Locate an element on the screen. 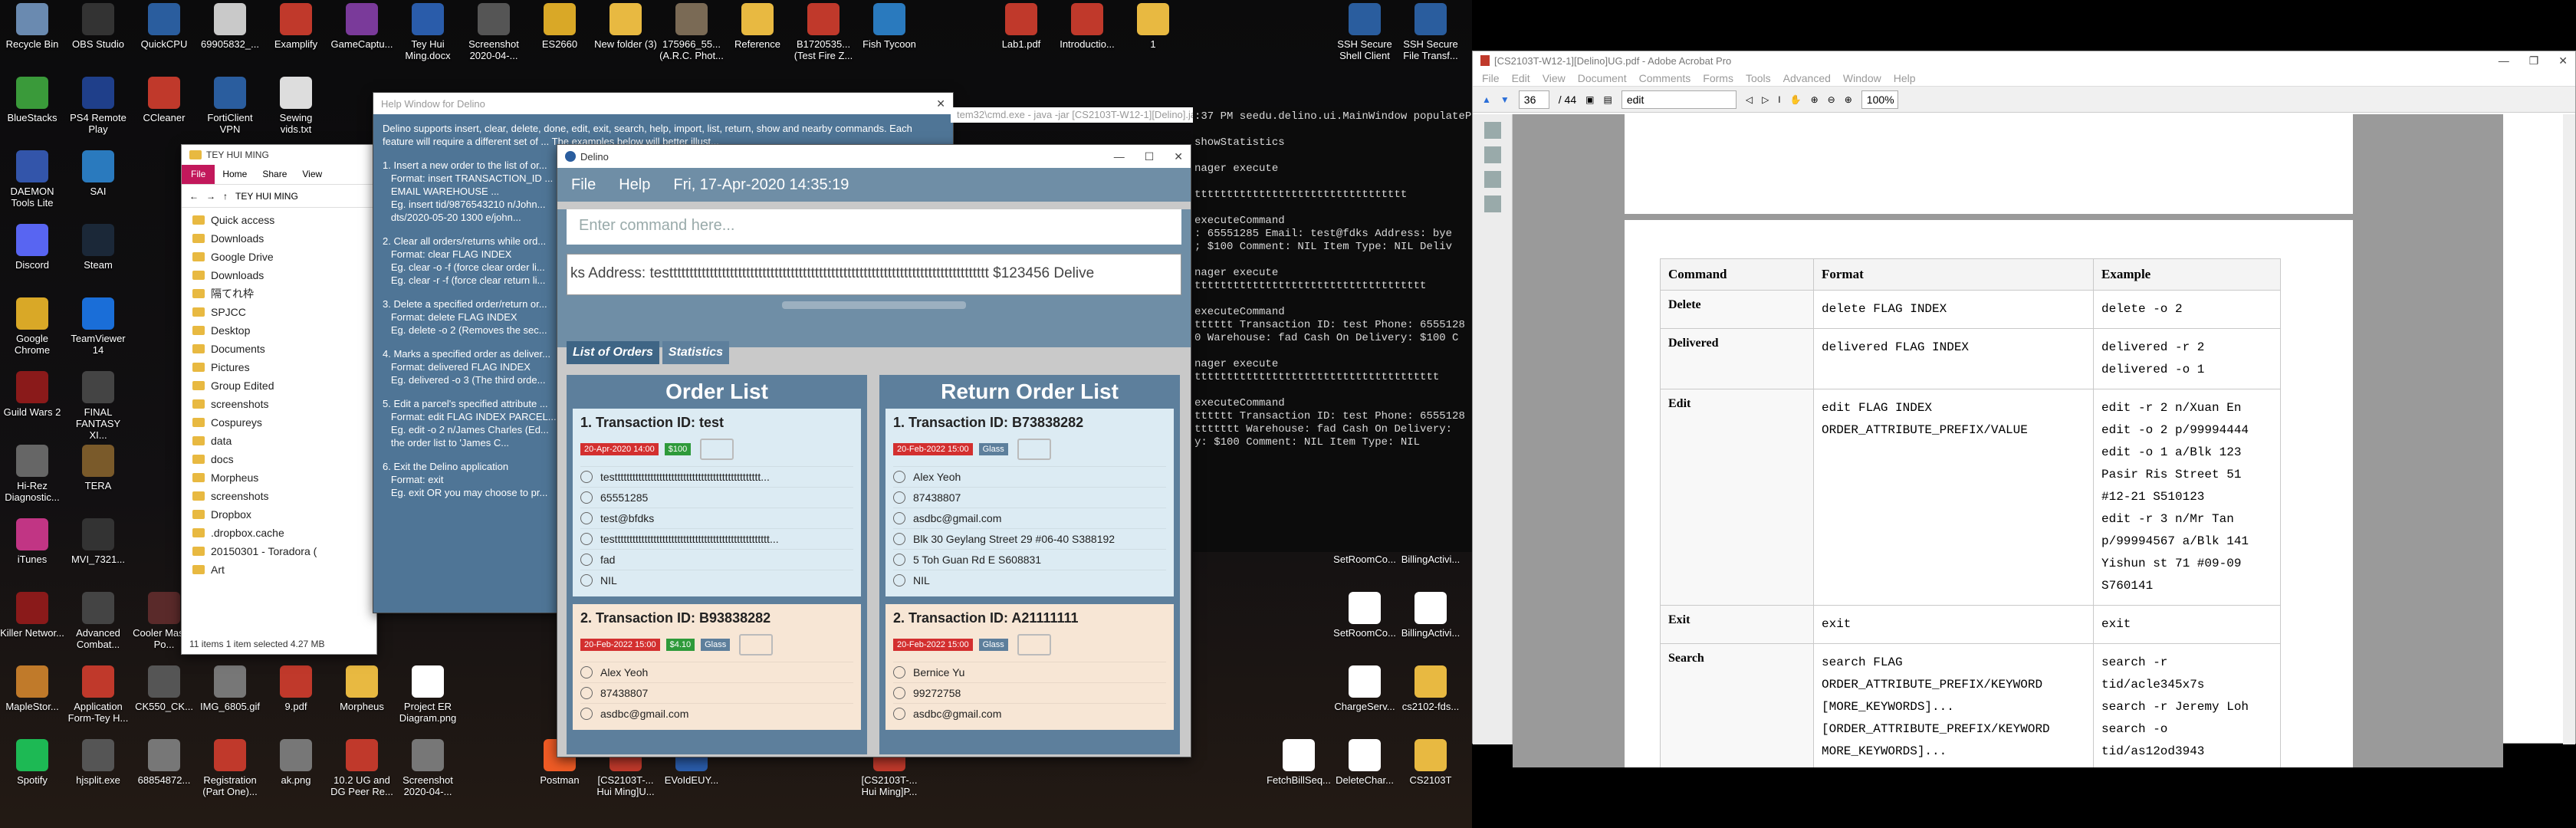 The width and height of the screenshot is (2576, 828). desktop-icon: 9.pdf is located at coordinates (296, 689).